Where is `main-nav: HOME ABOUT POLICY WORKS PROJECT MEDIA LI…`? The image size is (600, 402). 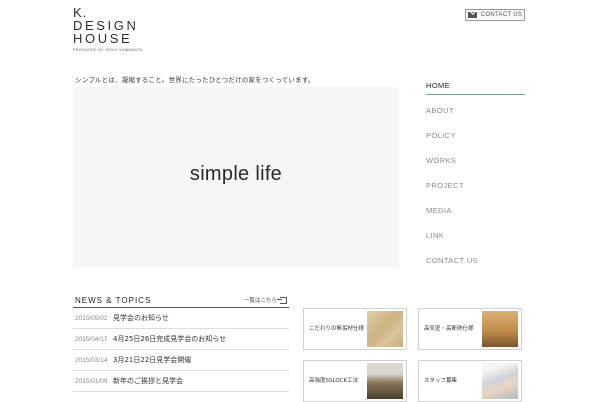
main-nav: HOME ABOUT POLICY WORKS PROJECT MEDIA LI… is located at coordinates (475, 176).